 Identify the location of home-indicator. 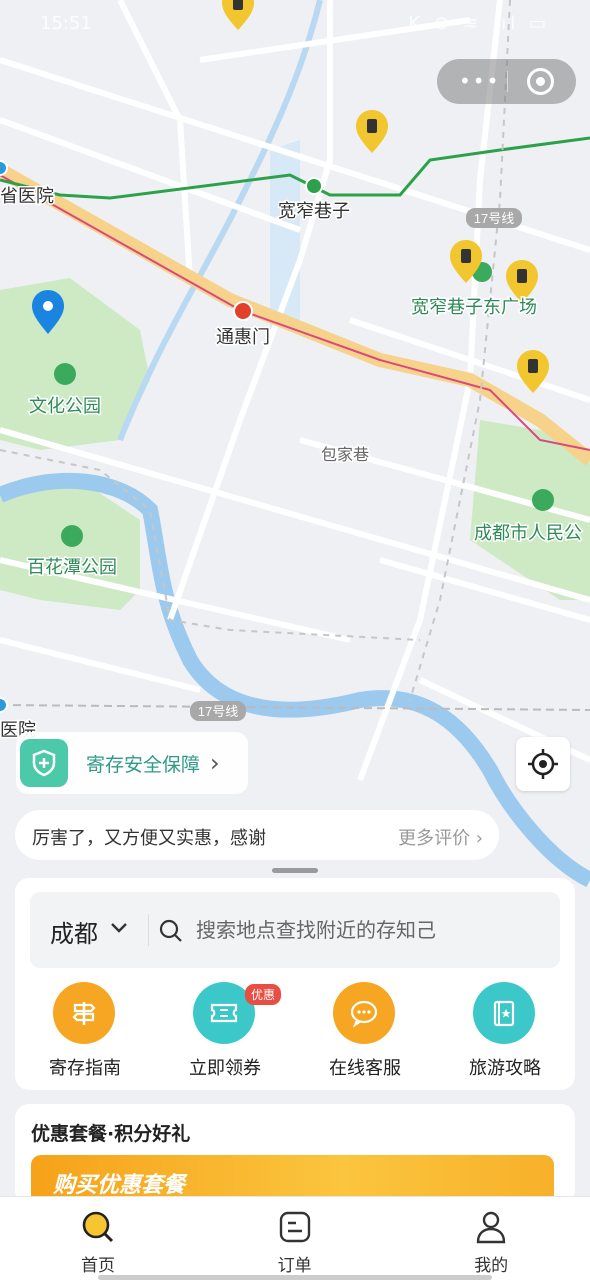
(295, 1277).